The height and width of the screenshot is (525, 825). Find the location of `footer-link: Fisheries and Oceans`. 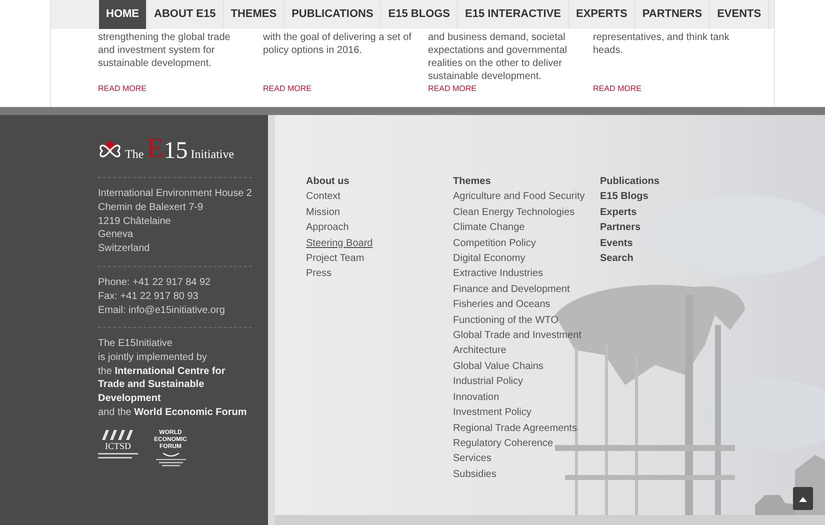

footer-link: Fisheries and Oceans is located at coordinates (501, 305).